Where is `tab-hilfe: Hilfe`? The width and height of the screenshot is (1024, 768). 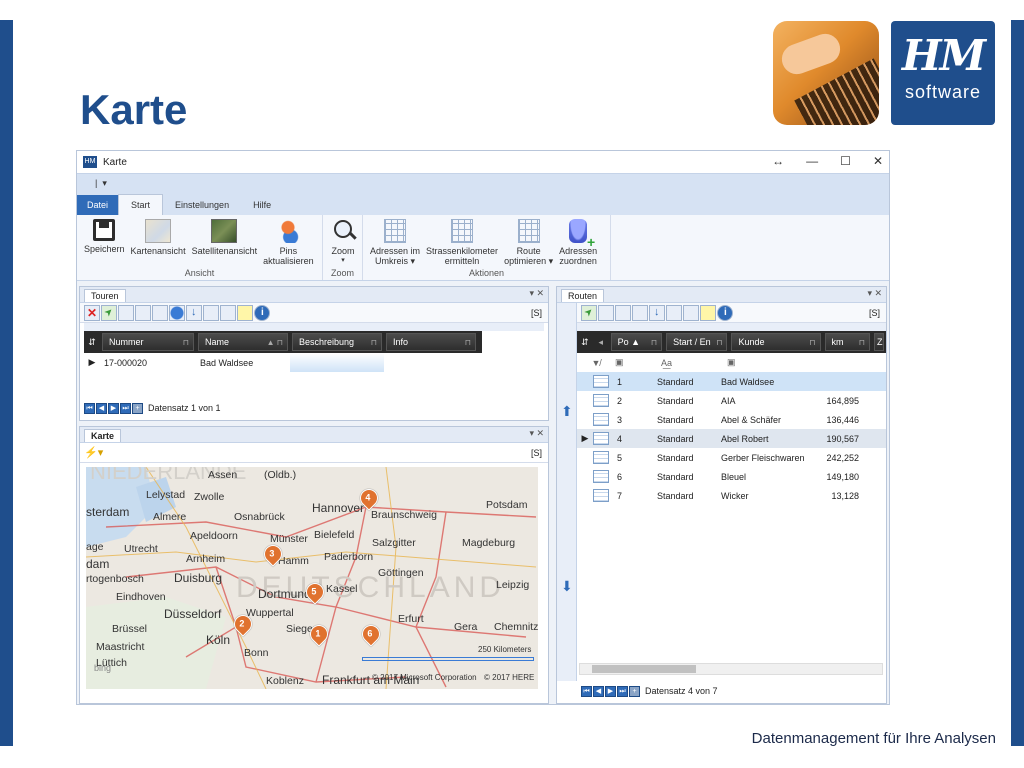
tab-hilfe: Hilfe is located at coordinates (262, 205).